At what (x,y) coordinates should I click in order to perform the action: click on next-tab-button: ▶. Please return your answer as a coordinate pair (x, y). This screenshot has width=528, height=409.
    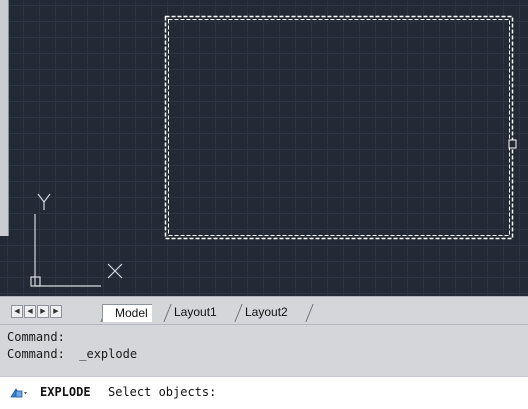
    Looking at the image, I should click on (43, 311).